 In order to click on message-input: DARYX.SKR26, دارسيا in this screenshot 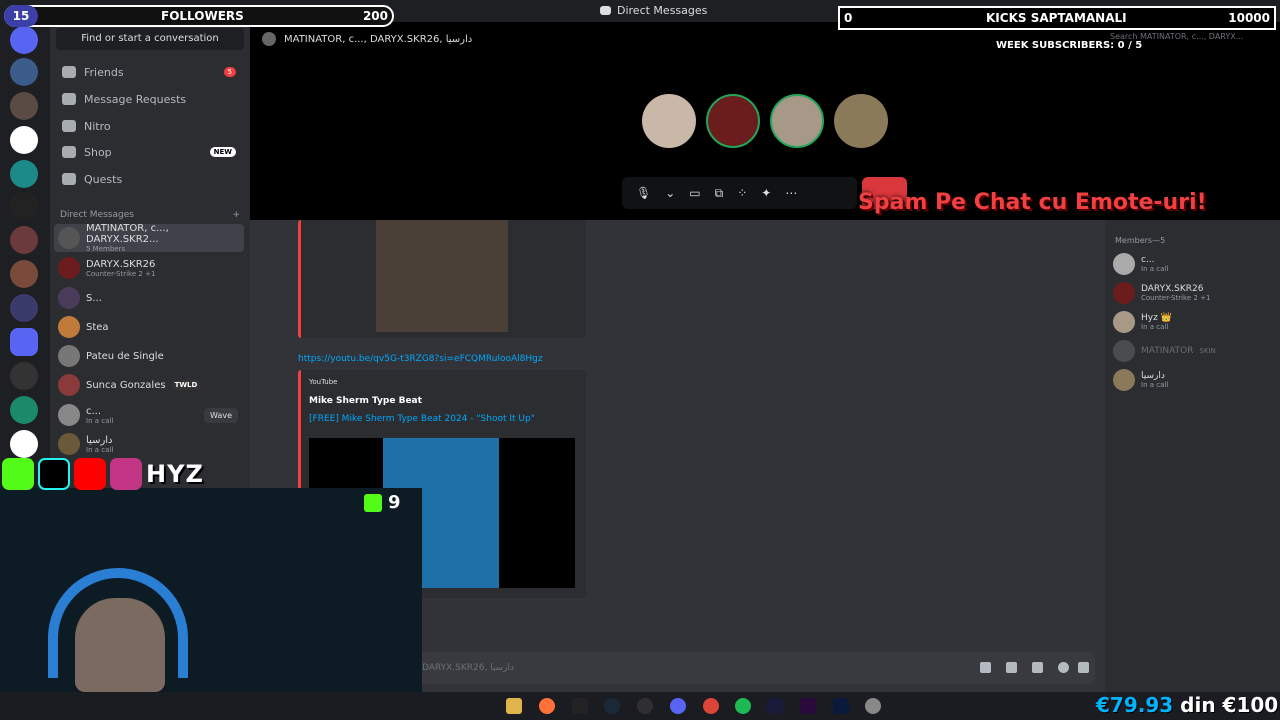, I will do `click(752, 668)`.